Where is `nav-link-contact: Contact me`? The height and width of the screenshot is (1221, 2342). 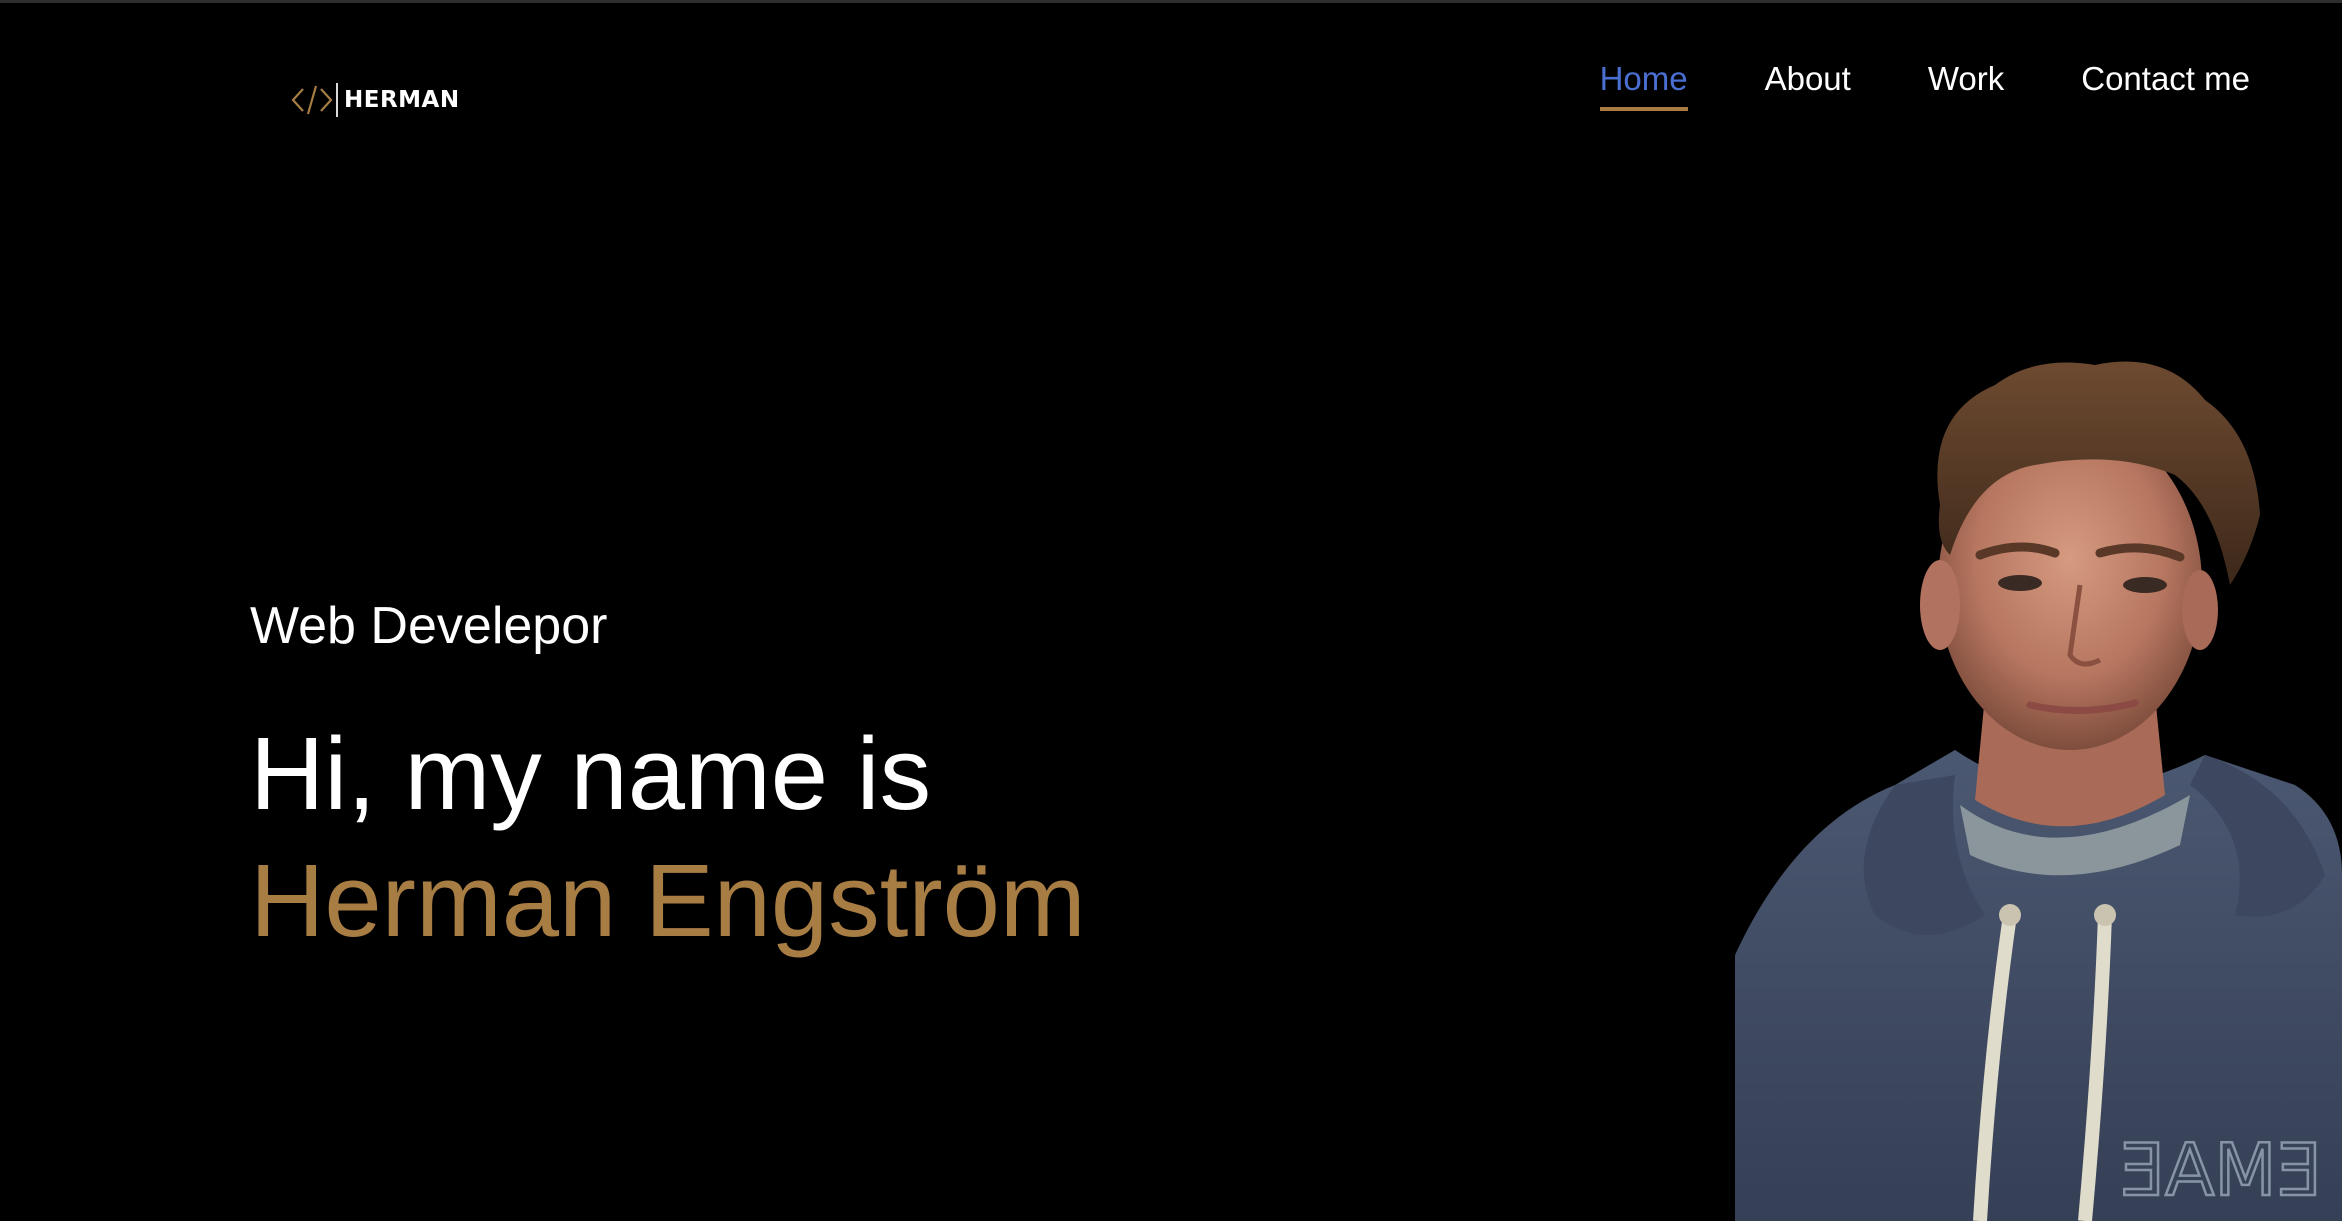 nav-link-contact: Contact me is located at coordinates (2165, 86).